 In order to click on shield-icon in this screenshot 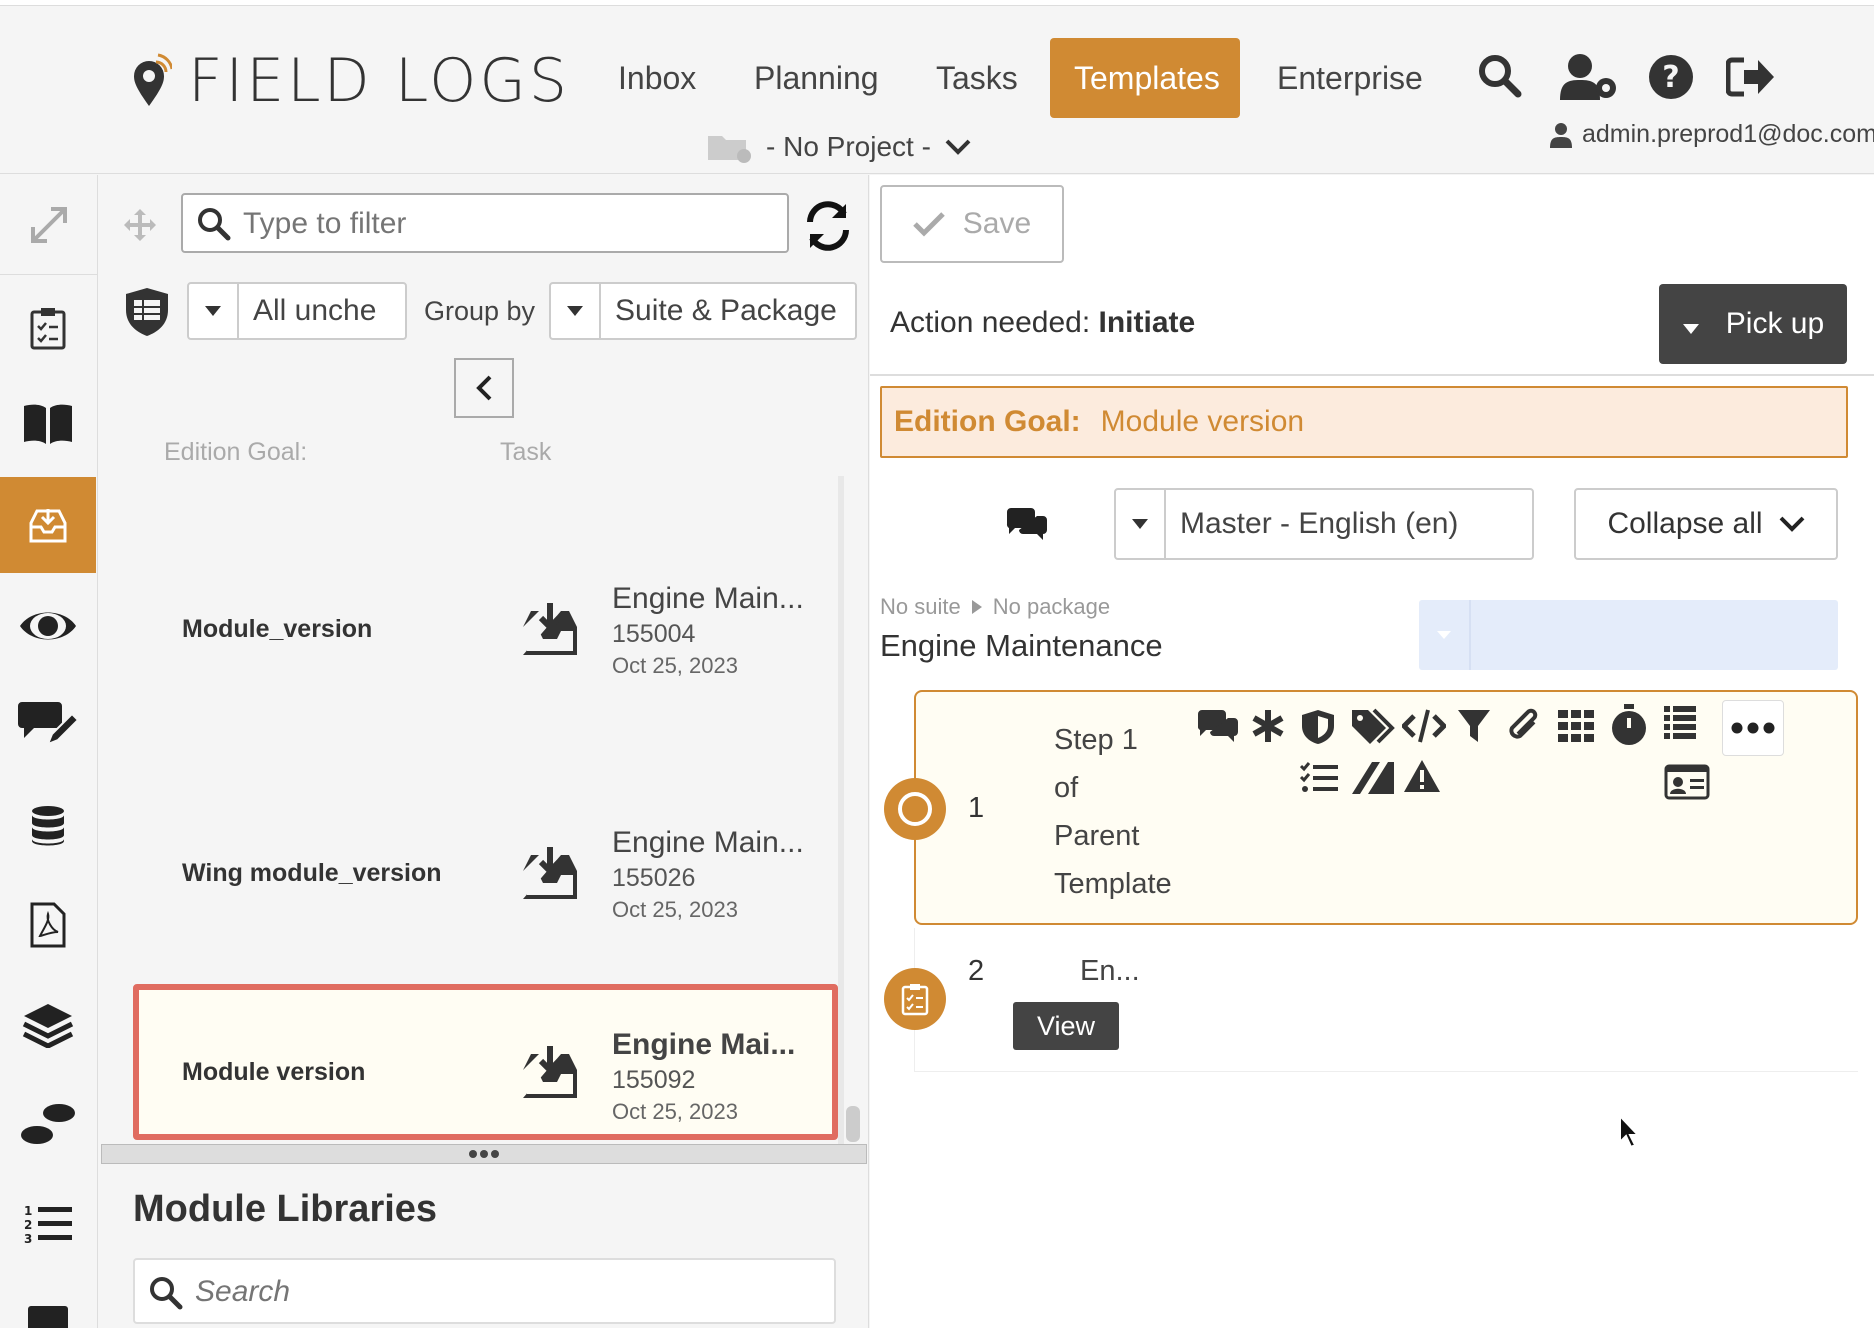, I will do `click(1318, 727)`.